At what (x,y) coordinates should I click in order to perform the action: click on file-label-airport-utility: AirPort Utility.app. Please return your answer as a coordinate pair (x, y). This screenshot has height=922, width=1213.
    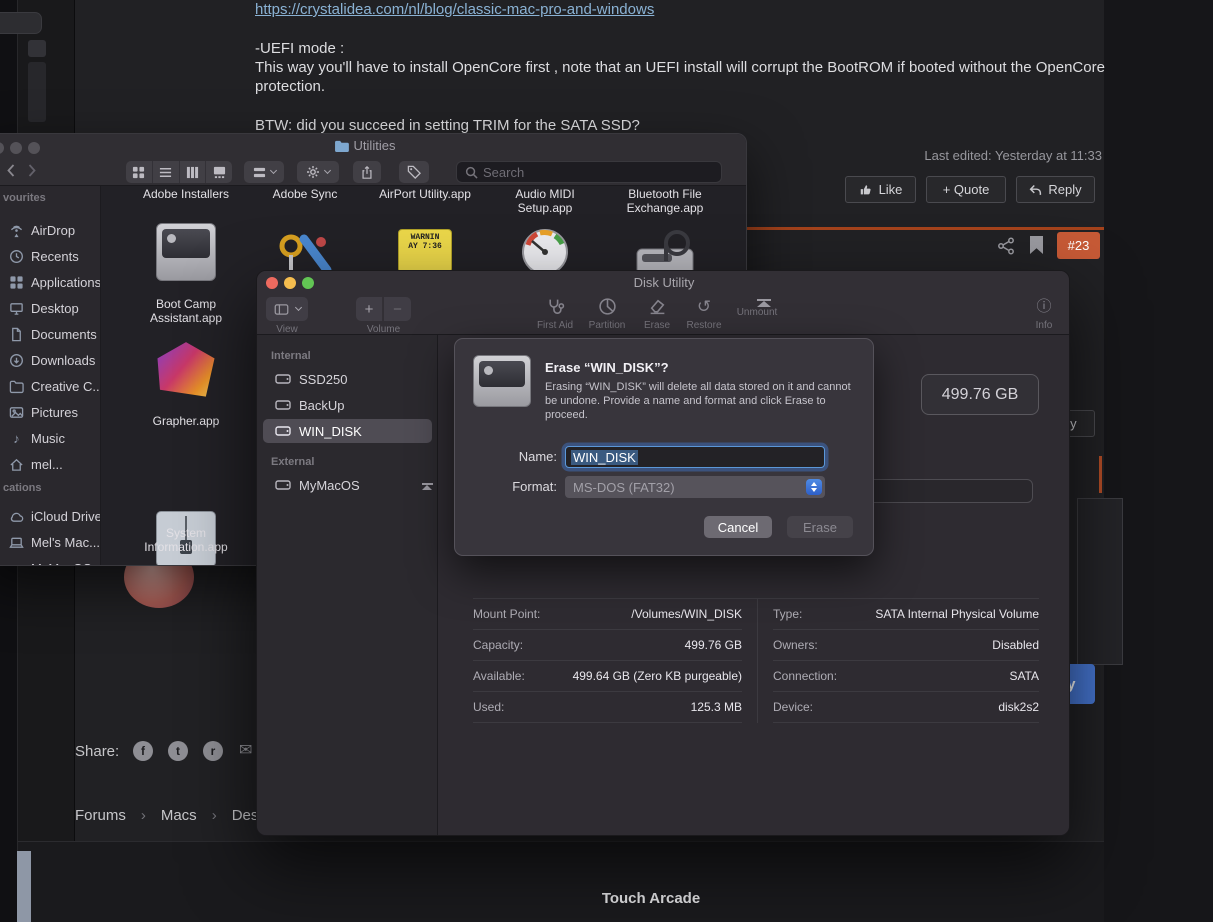
    Looking at the image, I should click on (425, 194).